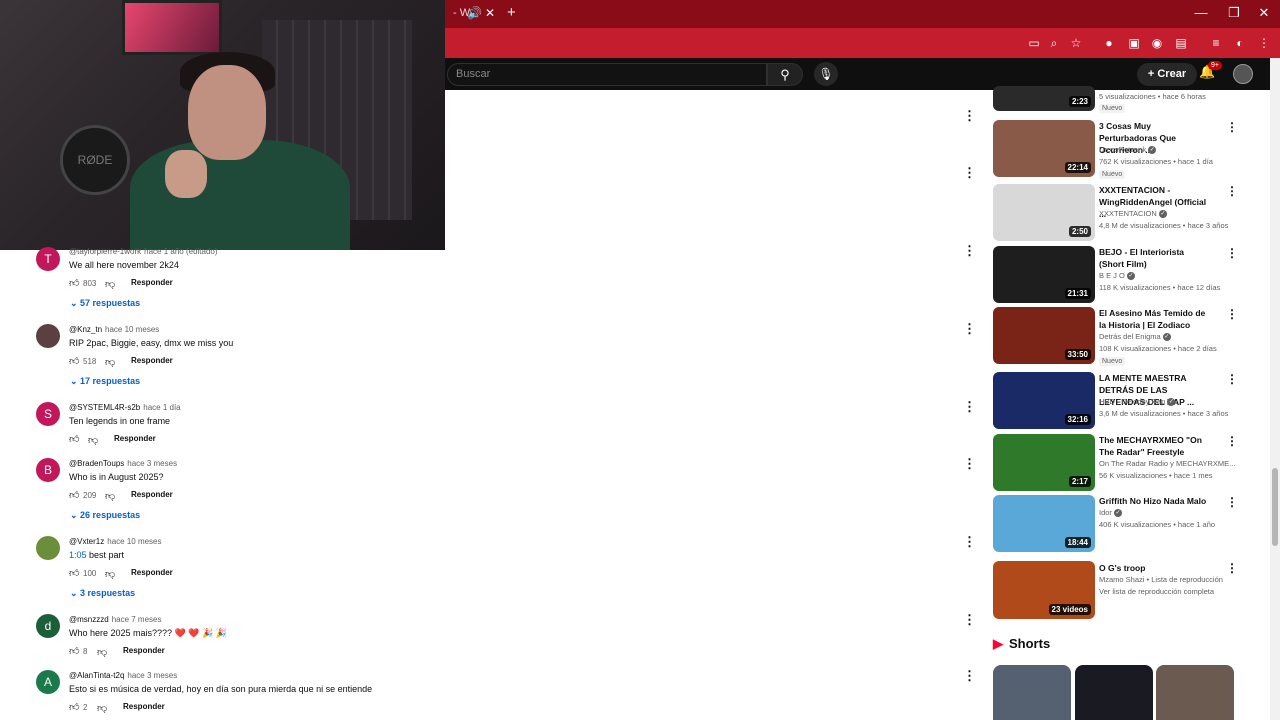 The image size is (1280, 720). I want to click on video-thumbnail: 21:31, so click(1044, 274).